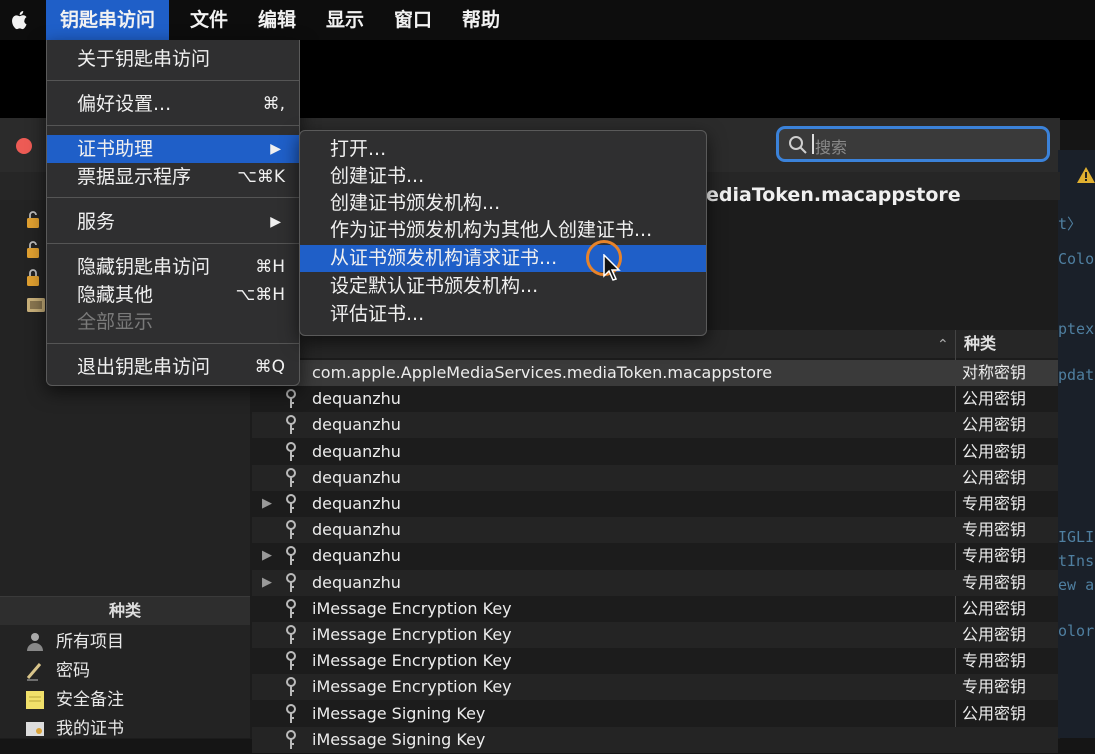  What do you see at coordinates (173, 59) in the screenshot?
I see `menu-item-about: 关于钥匙串访问` at bounding box center [173, 59].